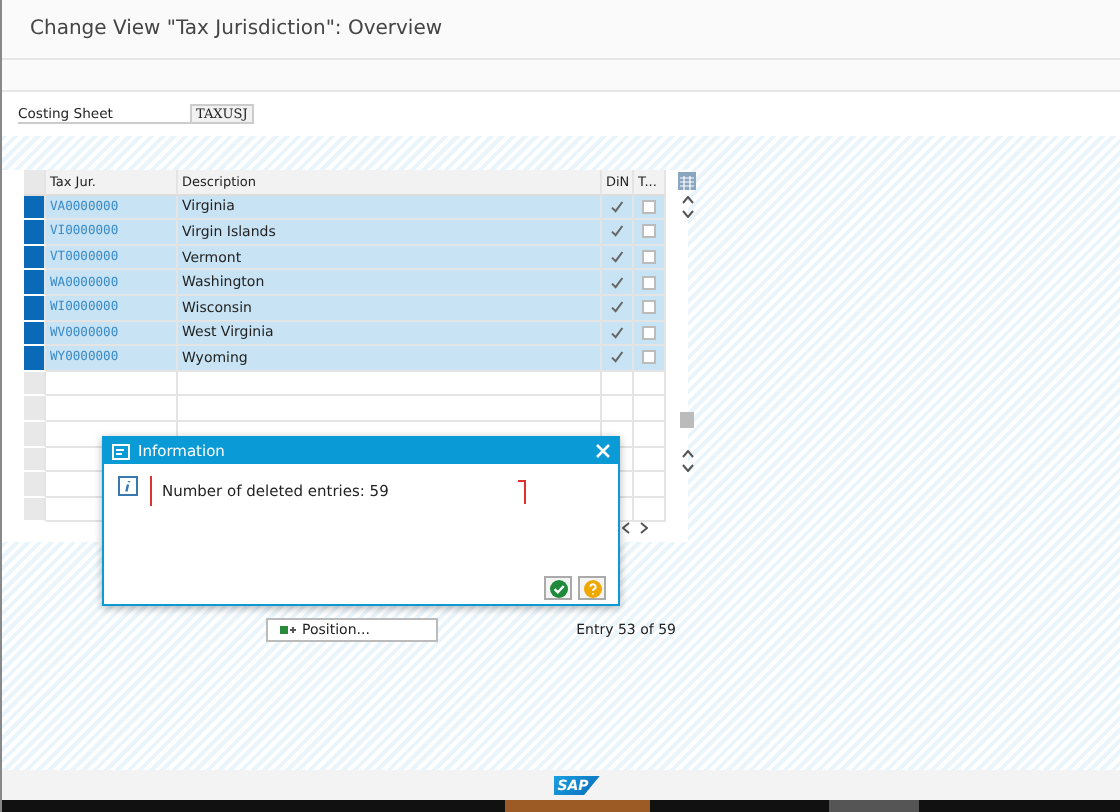  I want to click on dialog-icon, so click(121, 451).